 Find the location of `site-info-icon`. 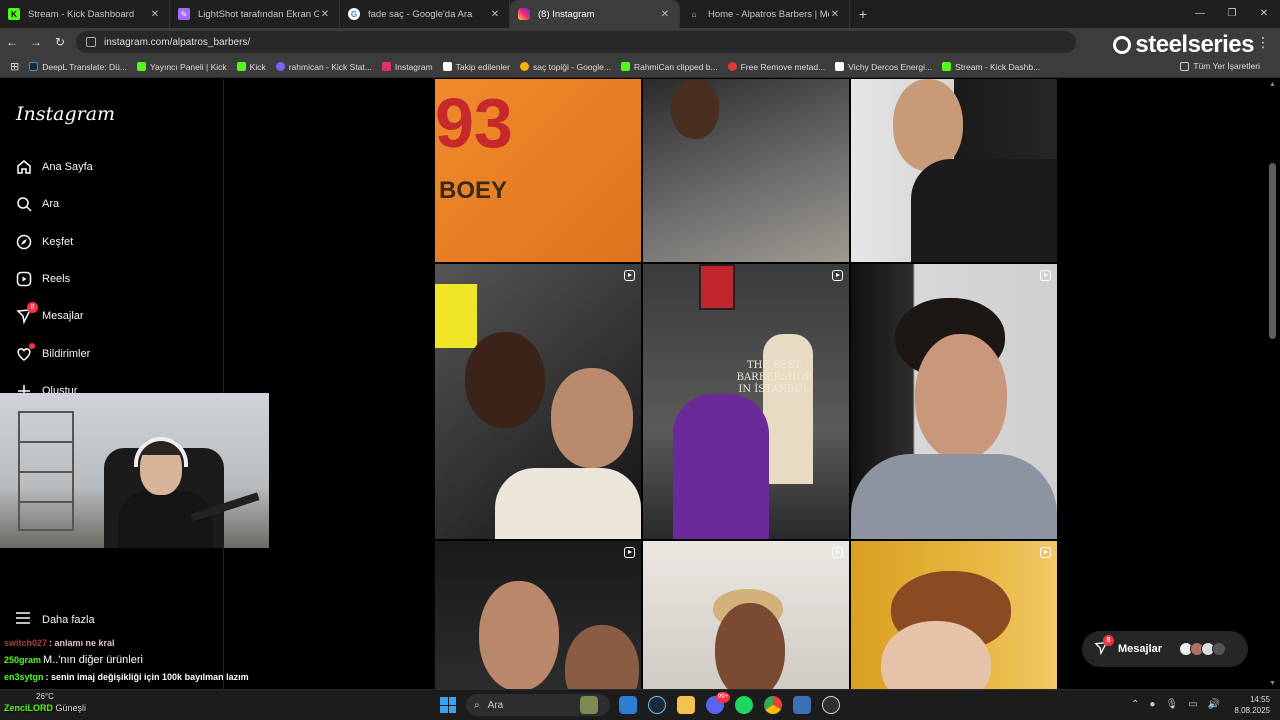

site-info-icon is located at coordinates (91, 42).